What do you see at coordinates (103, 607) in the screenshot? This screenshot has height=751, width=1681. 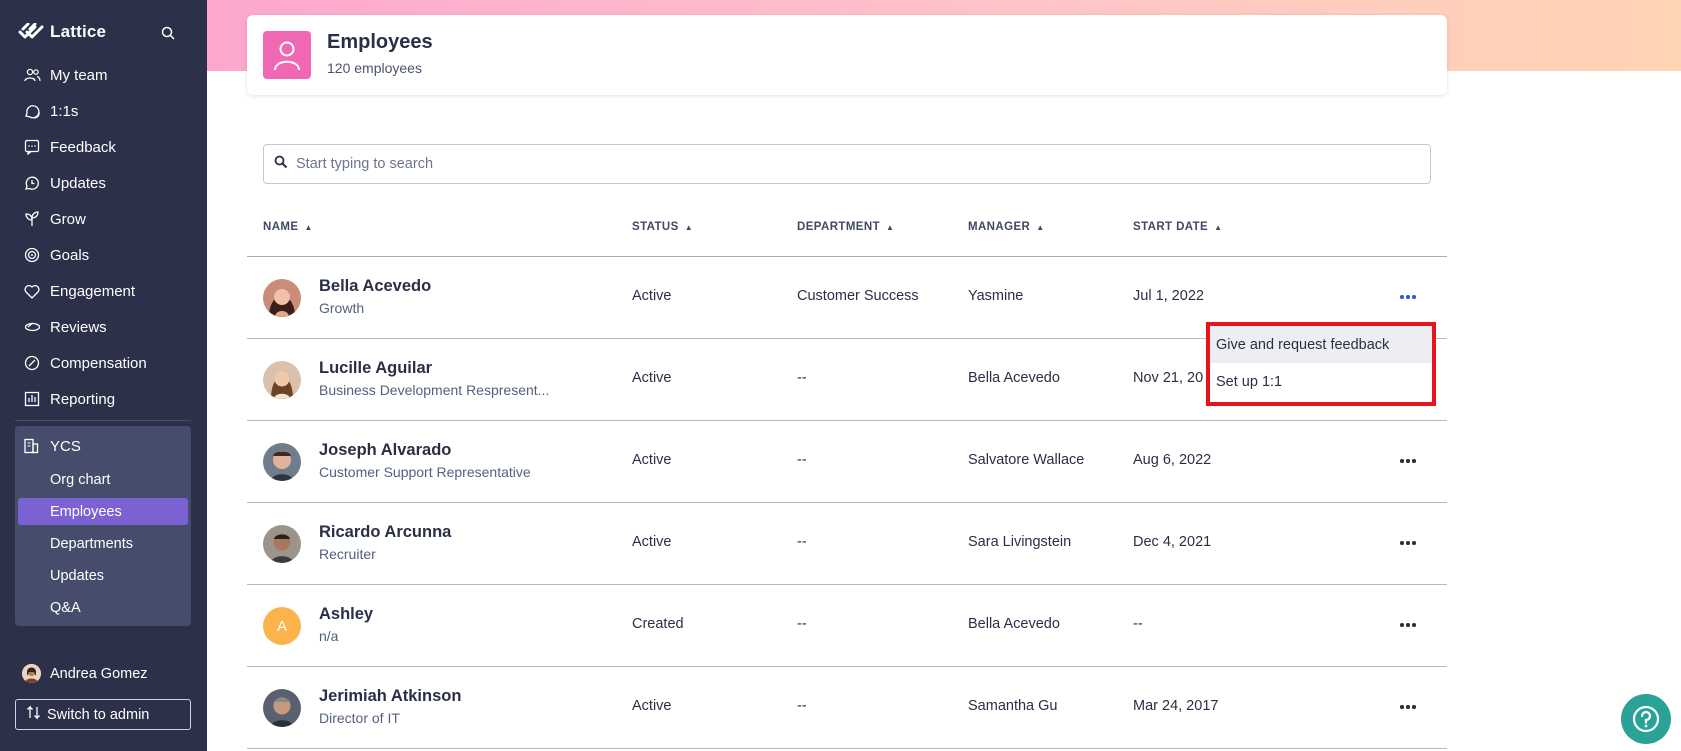 I see `sidebar-item-qa: Q&A` at bounding box center [103, 607].